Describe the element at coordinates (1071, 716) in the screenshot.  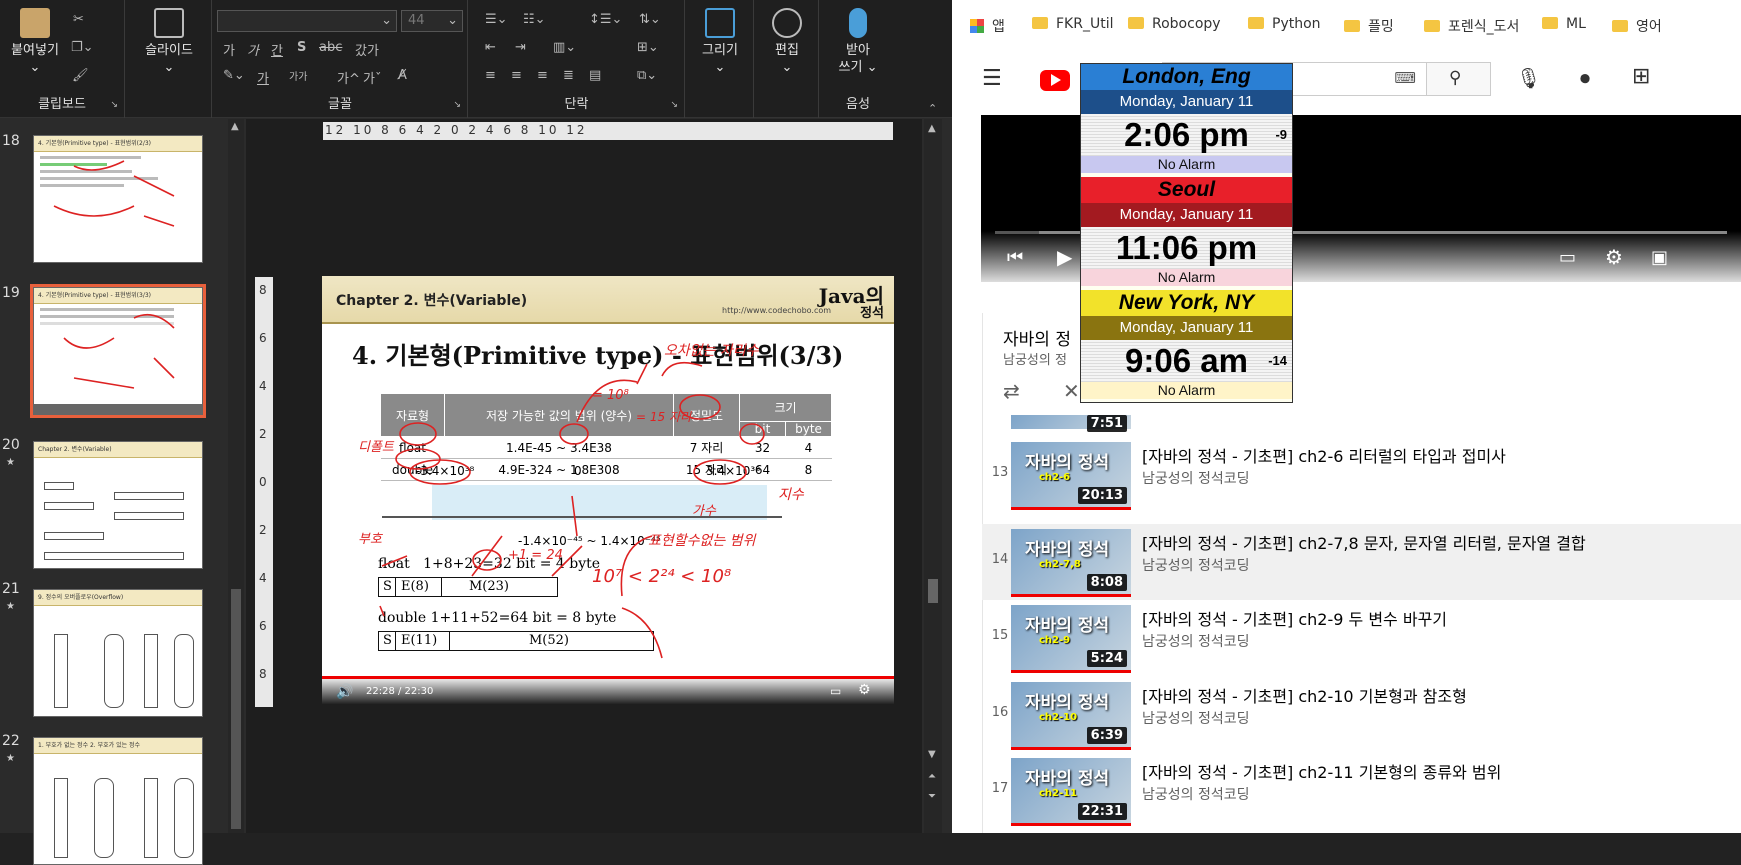
I see `video-thumbnail: 자바의 정석 ch2-10 6:39` at that location.